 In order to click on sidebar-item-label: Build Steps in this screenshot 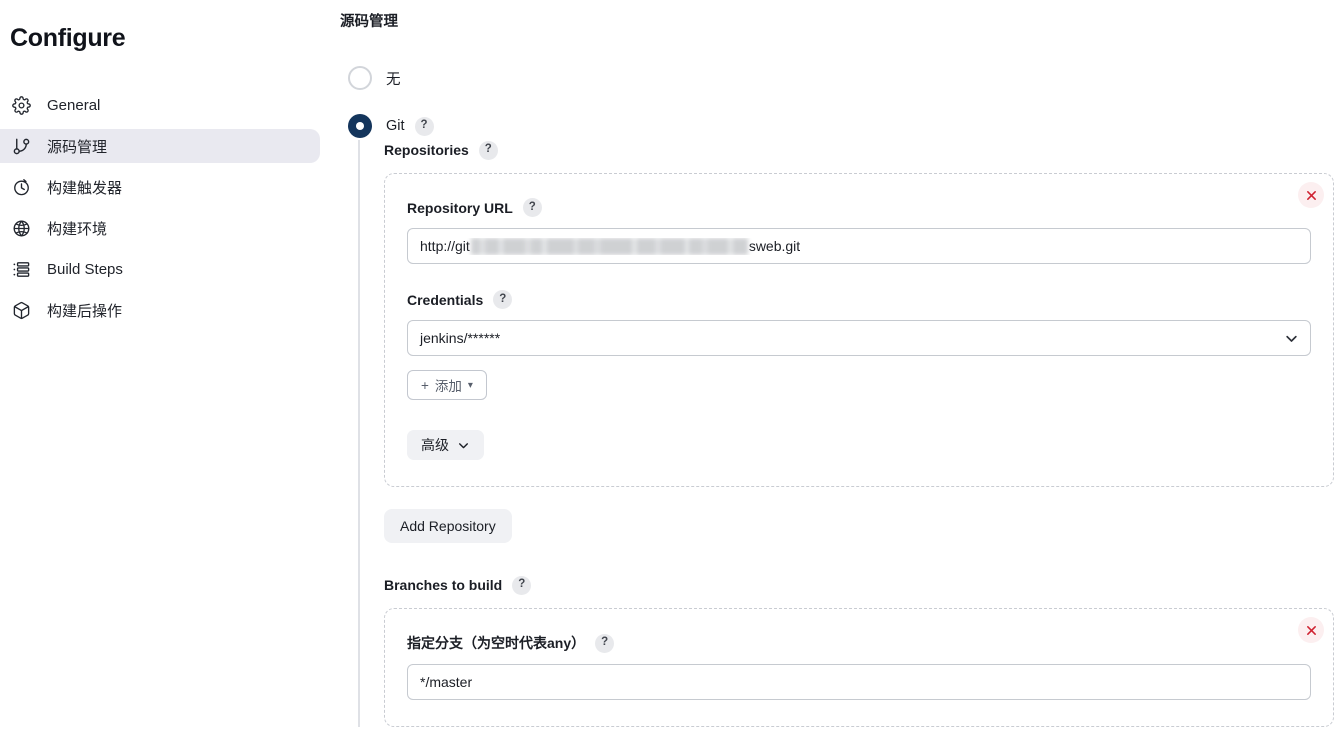, I will do `click(85, 269)`.